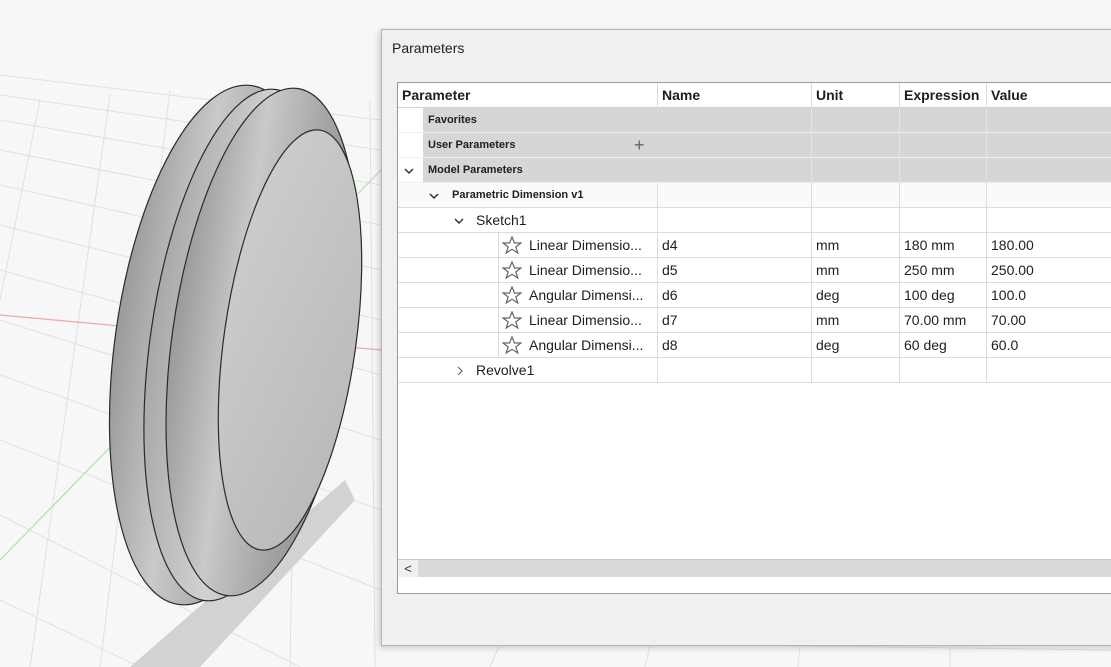 The width and height of the screenshot is (1111, 667). Describe the element at coordinates (428, 48) in the screenshot. I see `dialog-title: Parameters` at that location.